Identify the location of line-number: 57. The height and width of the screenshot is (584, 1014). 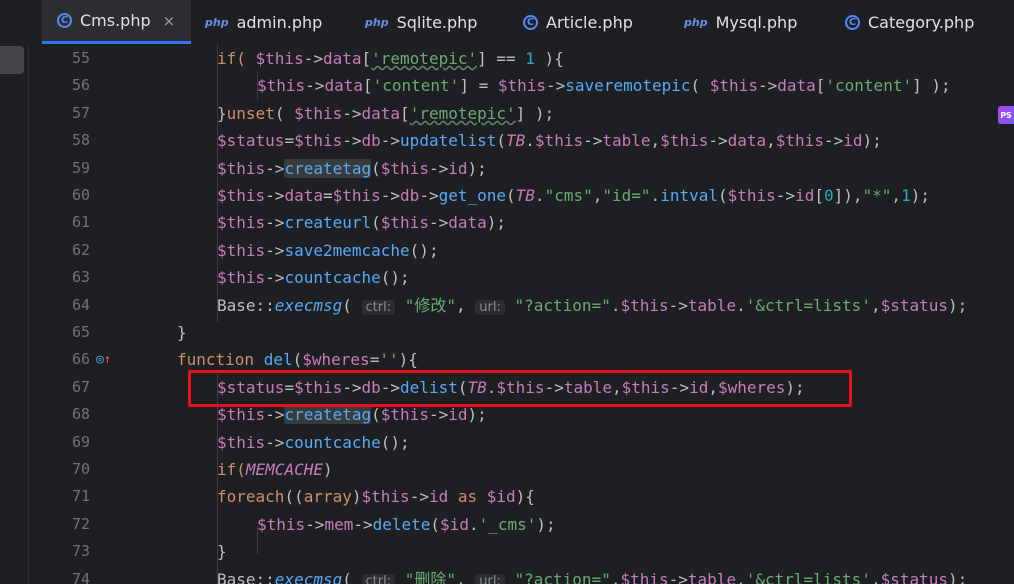
(80, 112).